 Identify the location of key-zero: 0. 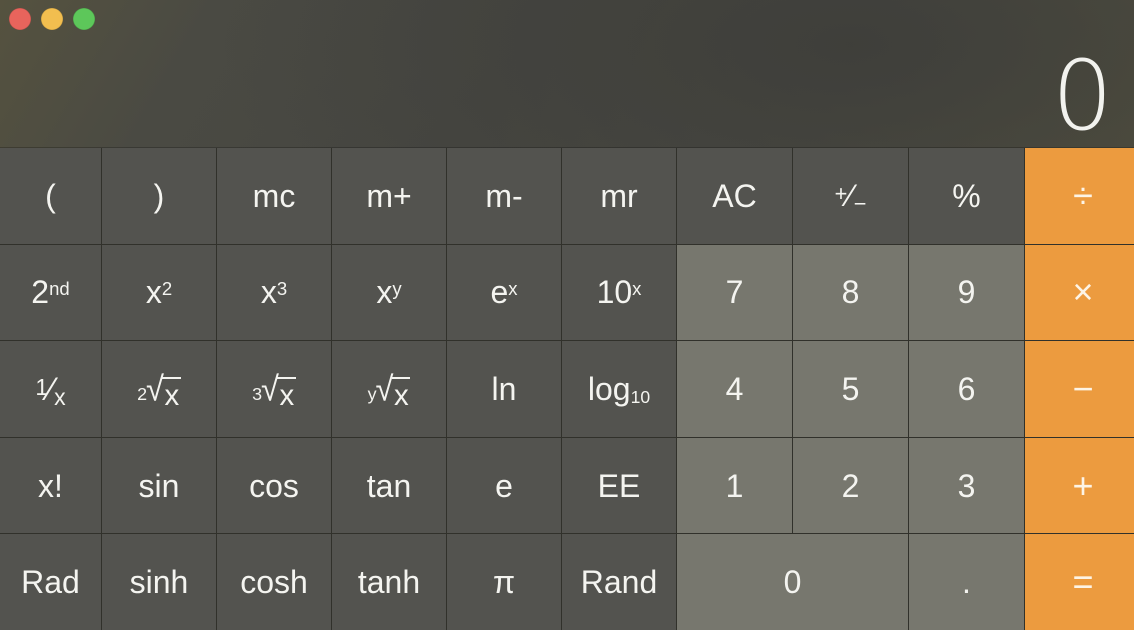
(792, 582).